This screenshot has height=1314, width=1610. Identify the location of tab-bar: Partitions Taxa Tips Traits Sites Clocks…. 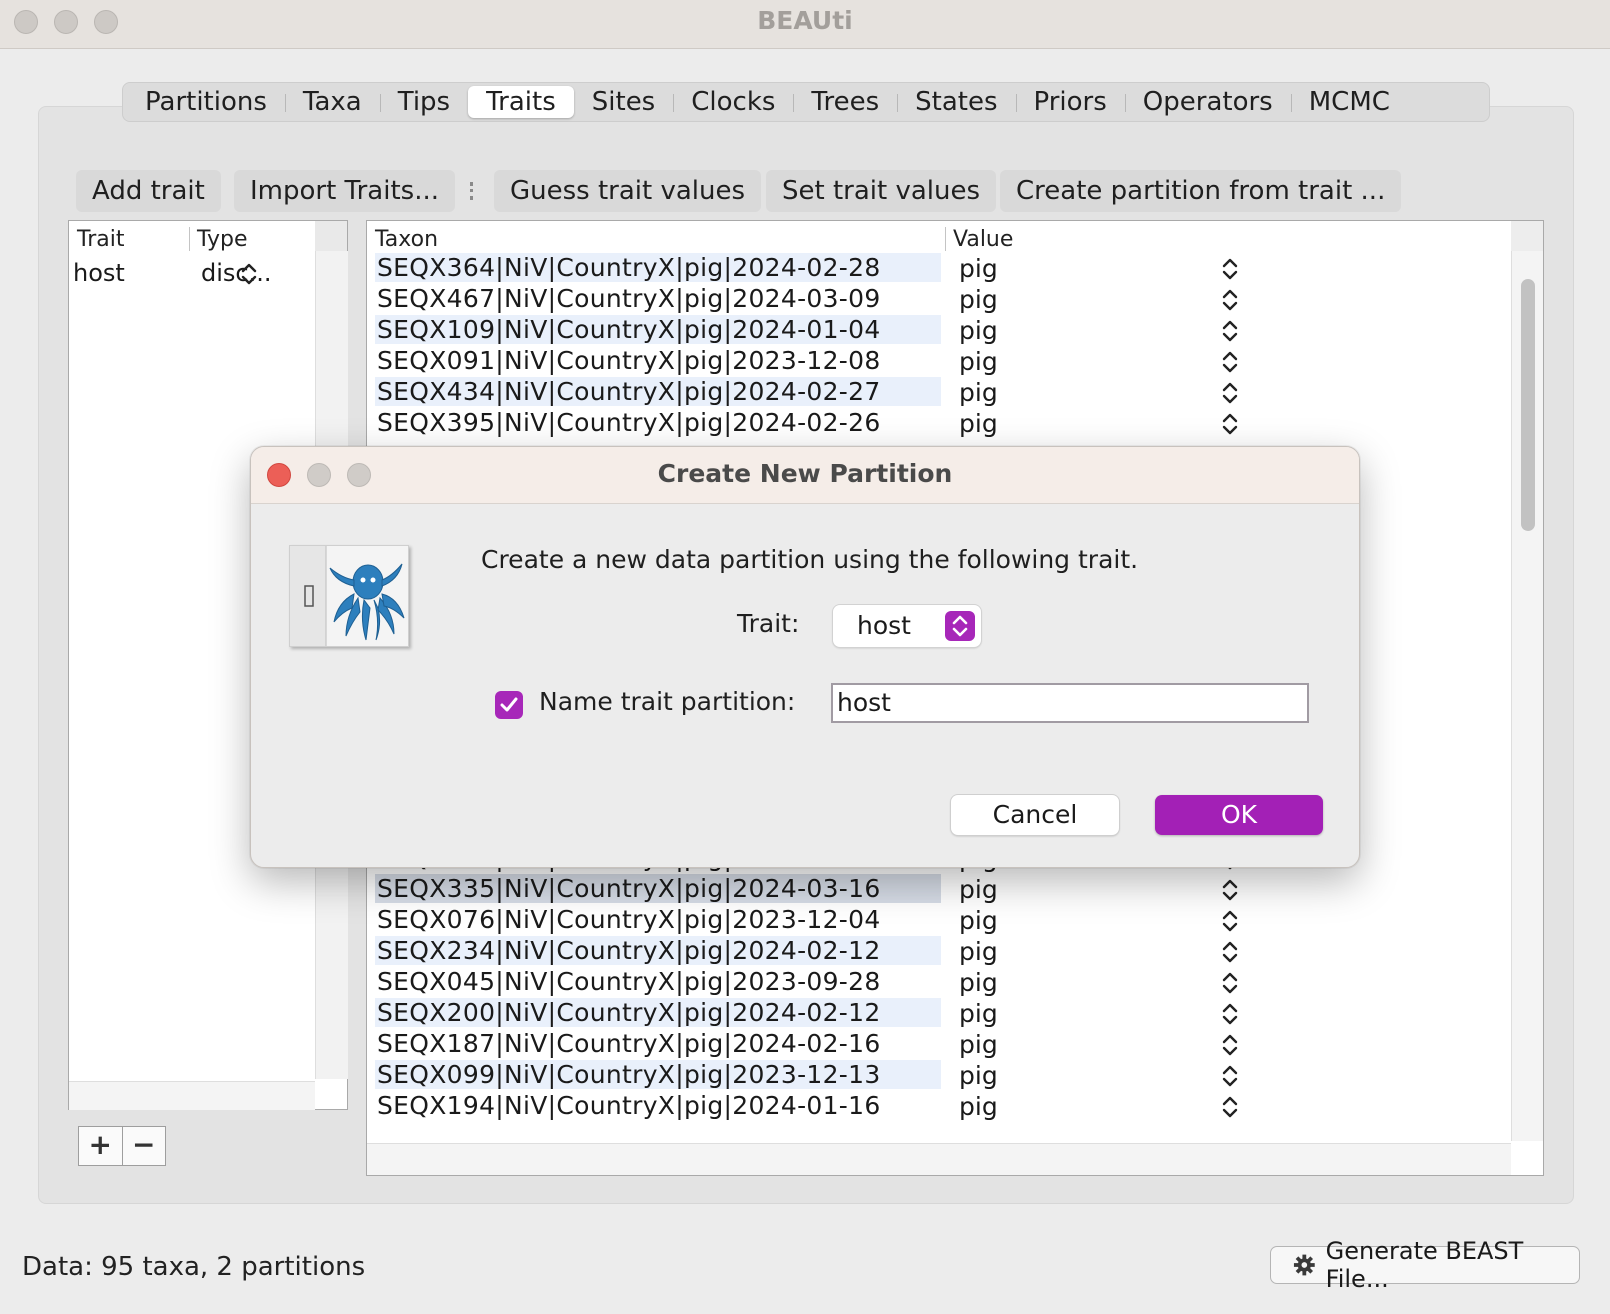
(806, 102).